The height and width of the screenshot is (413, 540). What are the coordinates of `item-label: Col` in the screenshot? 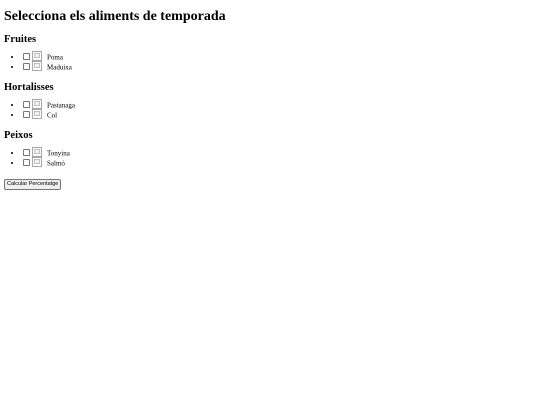 It's located at (52, 115).